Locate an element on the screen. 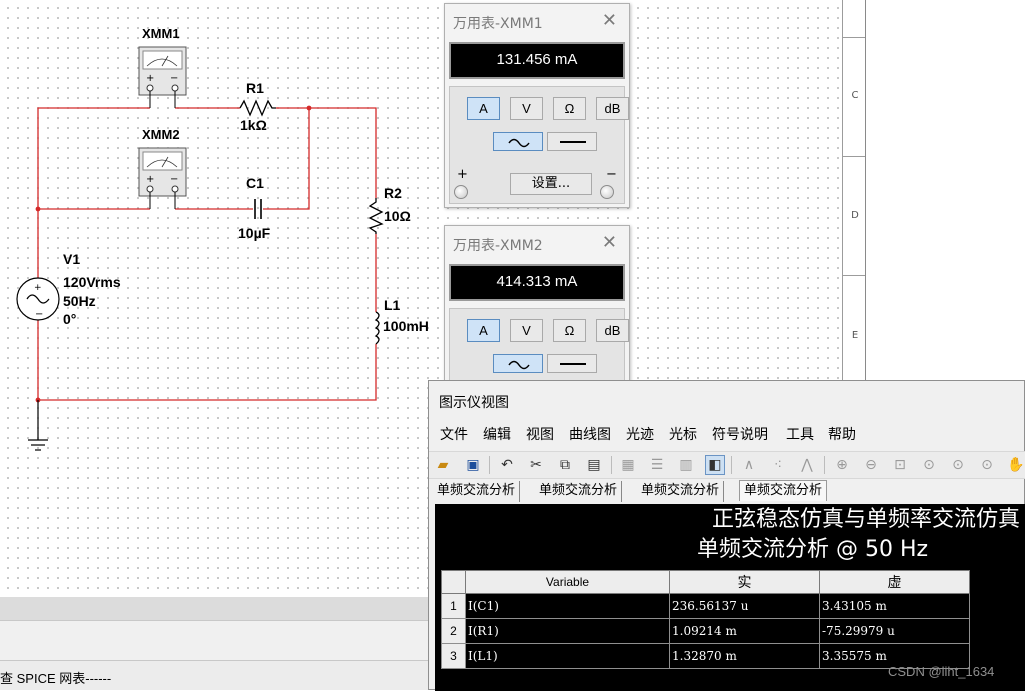  menu-help: 帮助 is located at coordinates (842, 435).